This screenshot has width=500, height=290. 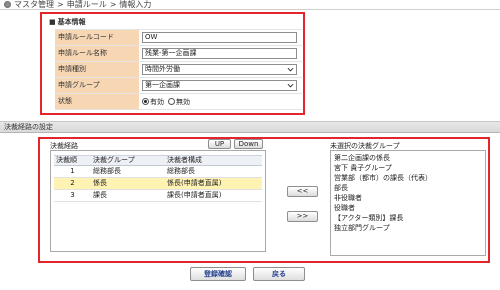 I want to click on application-group-cell: 第一企画課, so click(x=221, y=85).